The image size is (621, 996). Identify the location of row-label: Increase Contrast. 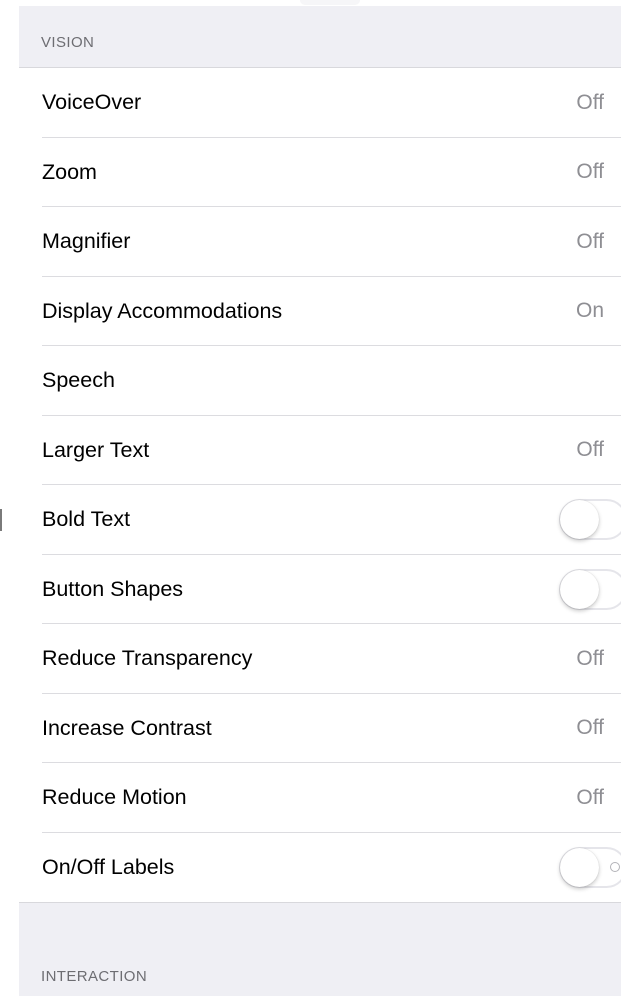
(127, 727).